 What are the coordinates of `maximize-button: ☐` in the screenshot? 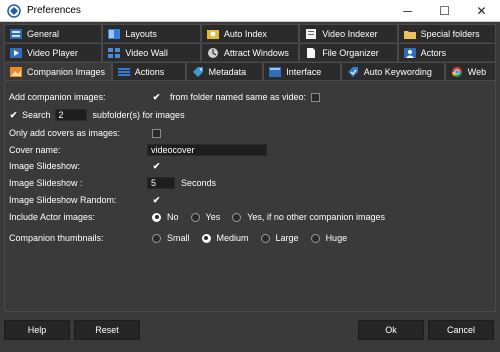 It's located at (444, 11).